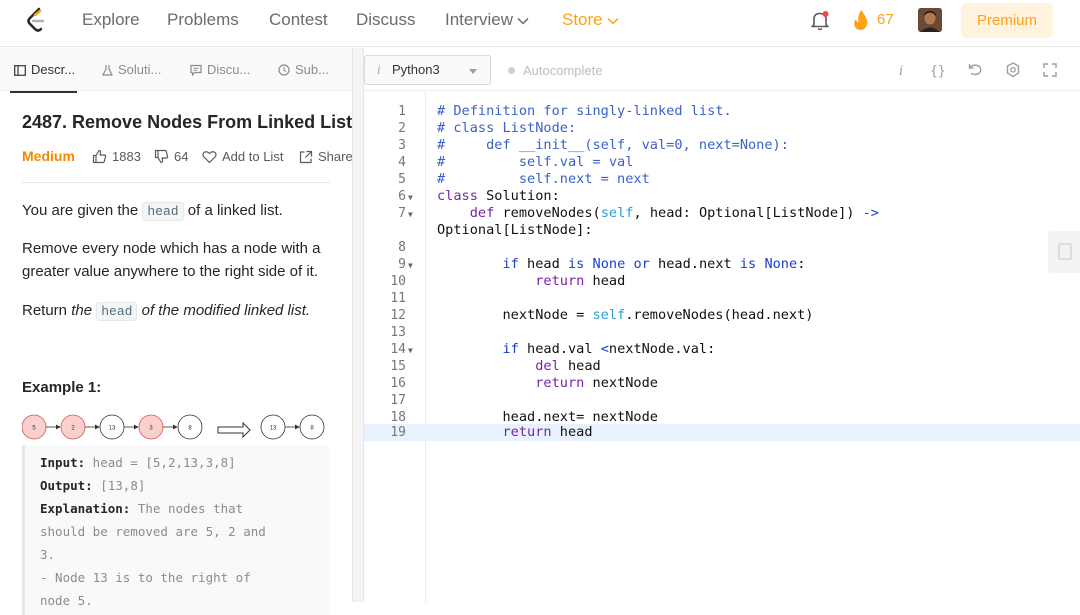 The image size is (1080, 615). What do you see at coordinates (119, 485) in the screenshot?
I see `output-value: [13,8]` at bounding box center [119, 485].